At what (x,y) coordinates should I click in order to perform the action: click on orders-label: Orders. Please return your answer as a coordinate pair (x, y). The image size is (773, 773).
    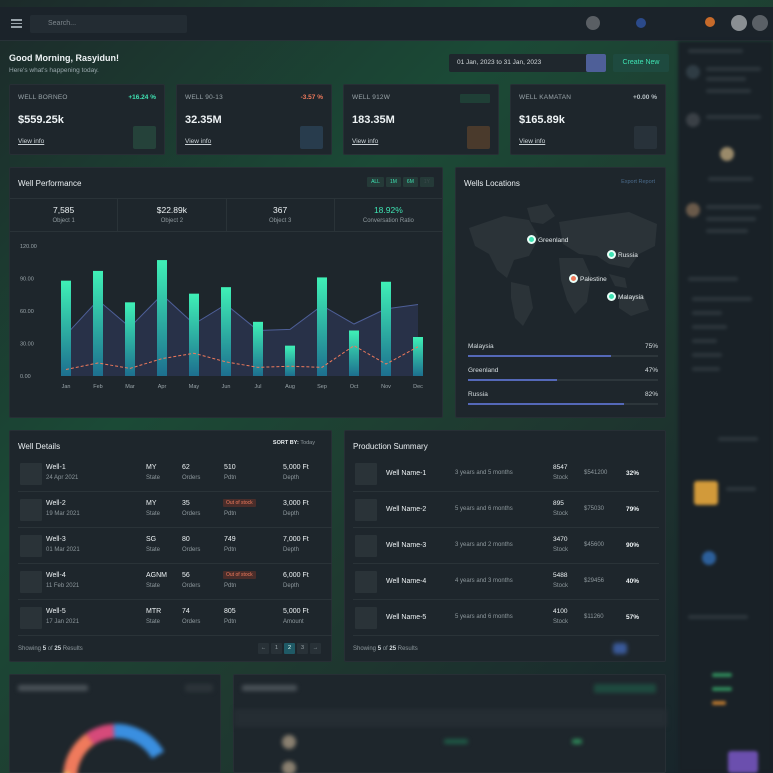
    Looking at the image, I should click on (191, 478).